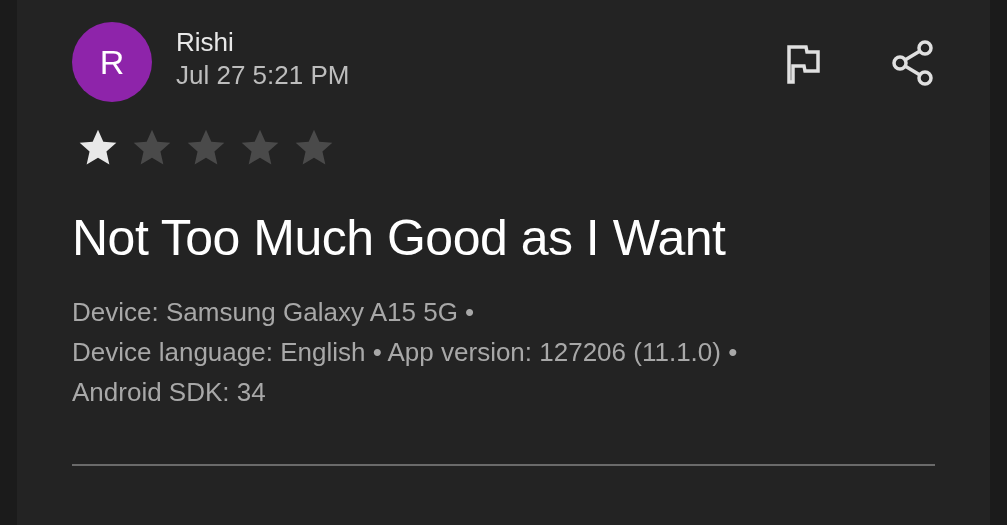 This screenshot has width=1007, height=525. Describe the element at coordinates (274, 312) in the screenshot. I see `device-info: Device: Samsung Galaxy A15 5G •` at that location.